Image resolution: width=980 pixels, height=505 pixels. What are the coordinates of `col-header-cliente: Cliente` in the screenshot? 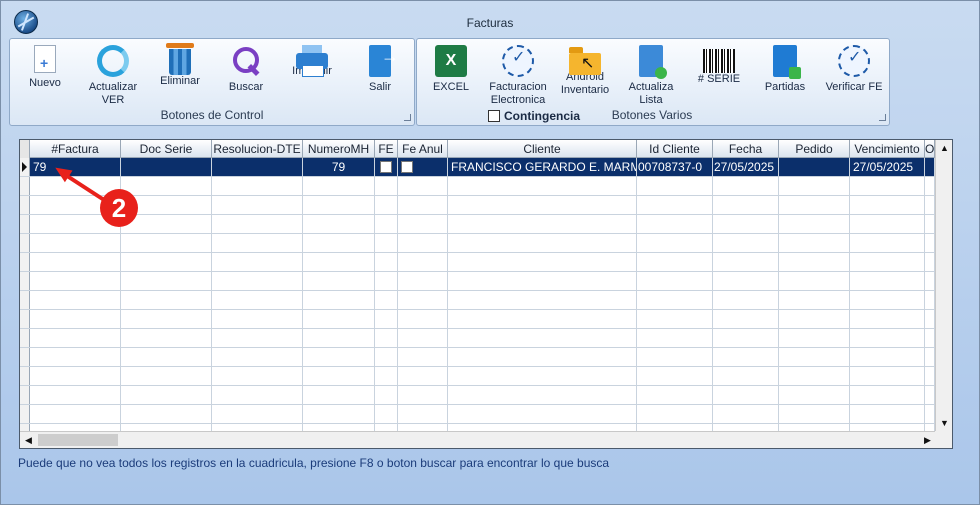 It's located at (542, 149).